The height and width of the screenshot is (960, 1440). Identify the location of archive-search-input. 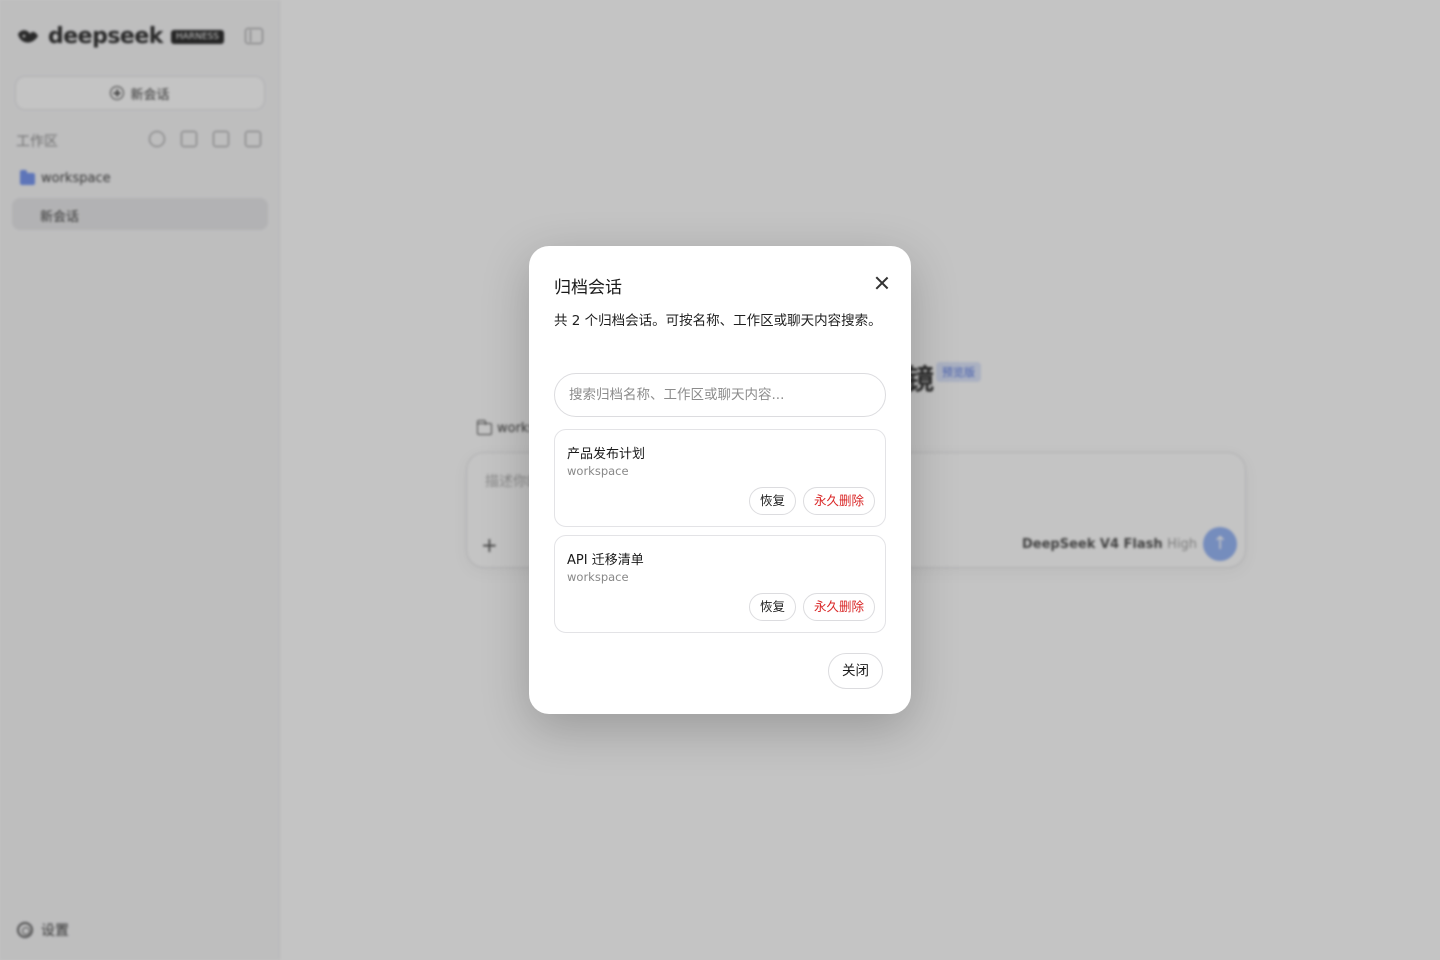
(720, 395).